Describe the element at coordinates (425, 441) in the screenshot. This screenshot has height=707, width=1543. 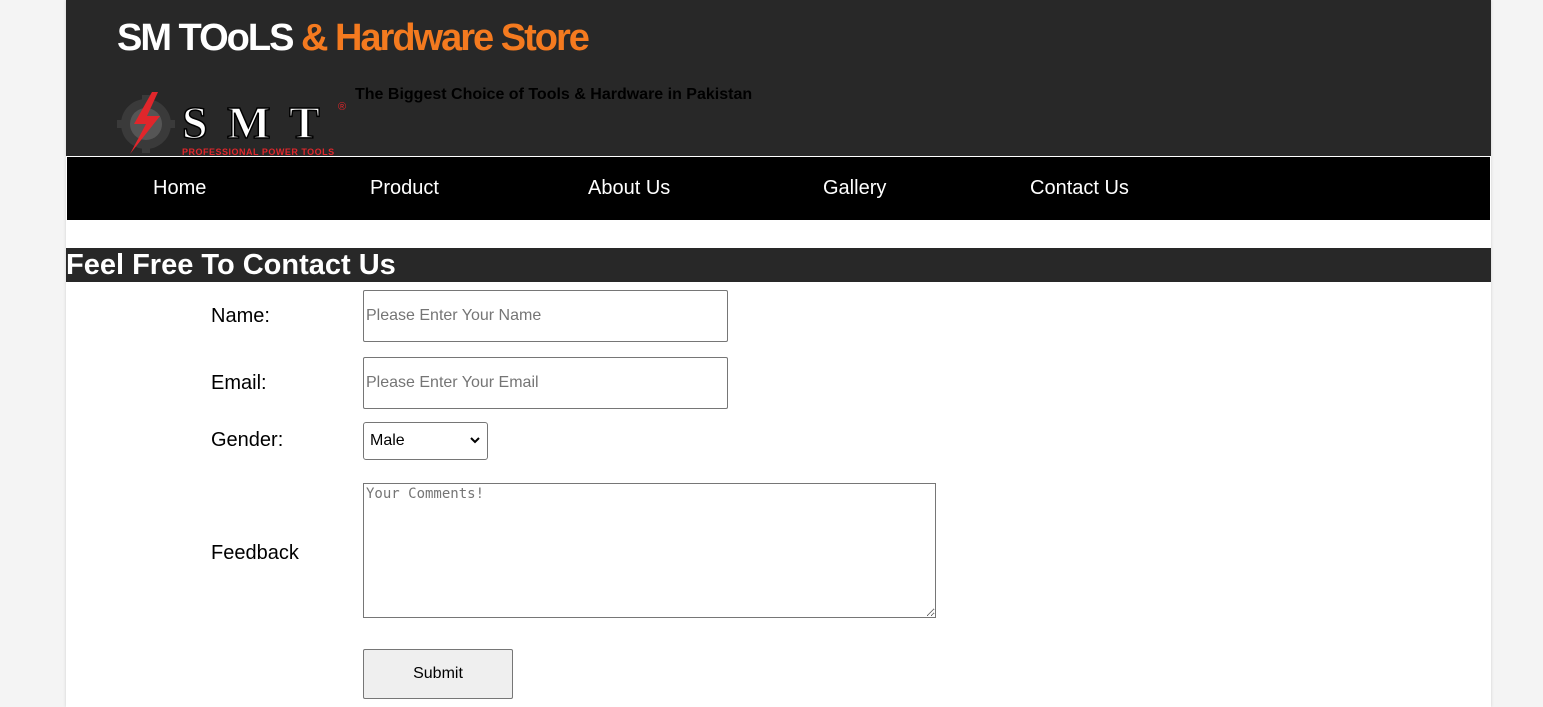
I see `gender-select: Male` at that location.